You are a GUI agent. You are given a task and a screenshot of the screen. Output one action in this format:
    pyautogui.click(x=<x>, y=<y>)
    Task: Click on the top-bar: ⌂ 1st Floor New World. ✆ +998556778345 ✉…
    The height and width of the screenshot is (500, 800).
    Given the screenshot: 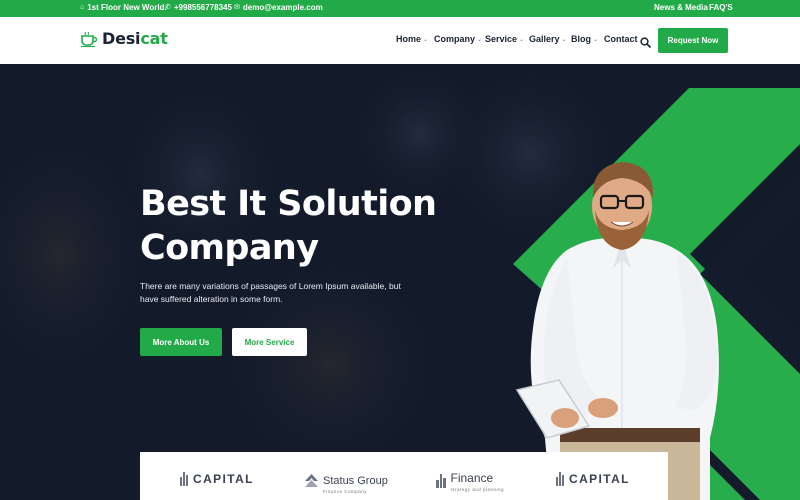 What is the action you would take?
    pyautogui.click(x=400, y=8)
    